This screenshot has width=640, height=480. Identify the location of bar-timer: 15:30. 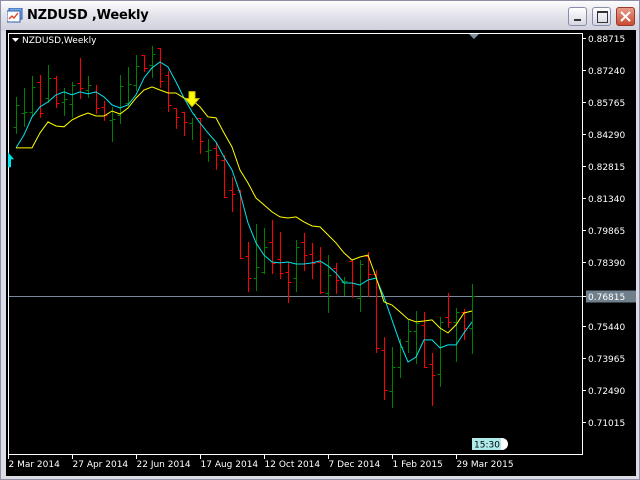
(490, 444).